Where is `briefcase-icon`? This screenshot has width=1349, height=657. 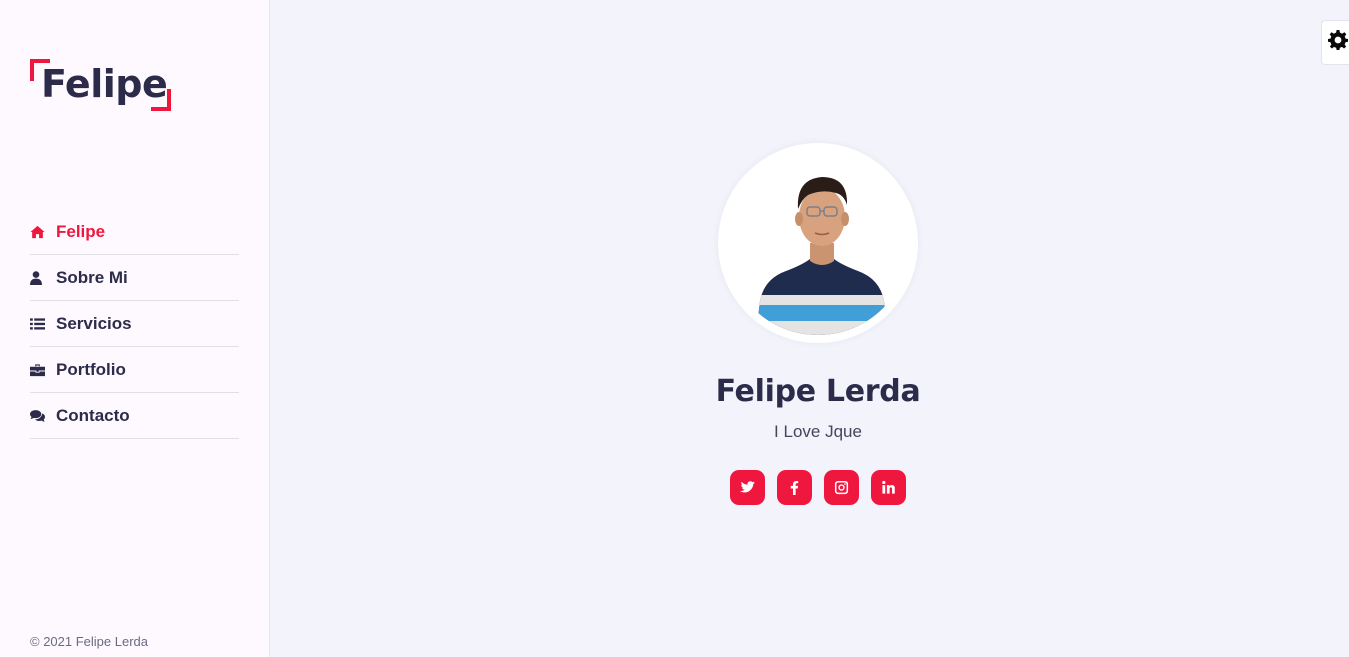
briefcase-icon is located at coordinates (40, 370).